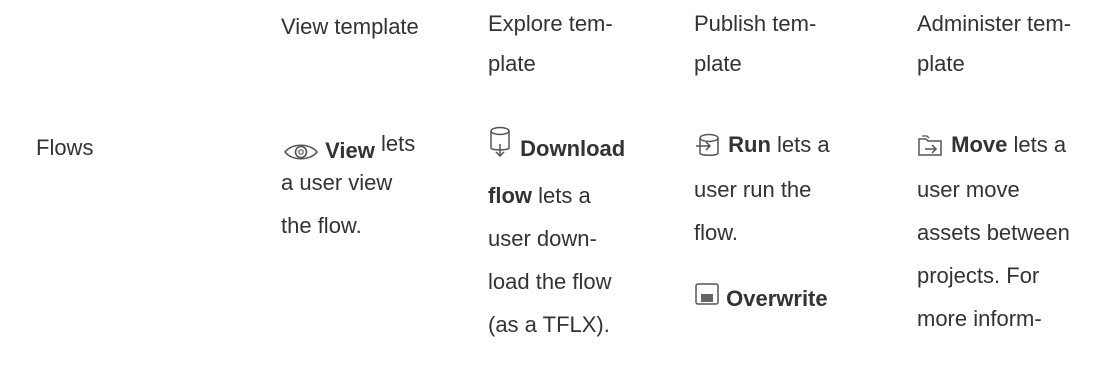 This screenshot has height=374, width=1119. What do you see at coordinates (755, 43) in the screenshot?
I see `header-publish-template: Publish tem- plate` at bounding box center [755, 43].